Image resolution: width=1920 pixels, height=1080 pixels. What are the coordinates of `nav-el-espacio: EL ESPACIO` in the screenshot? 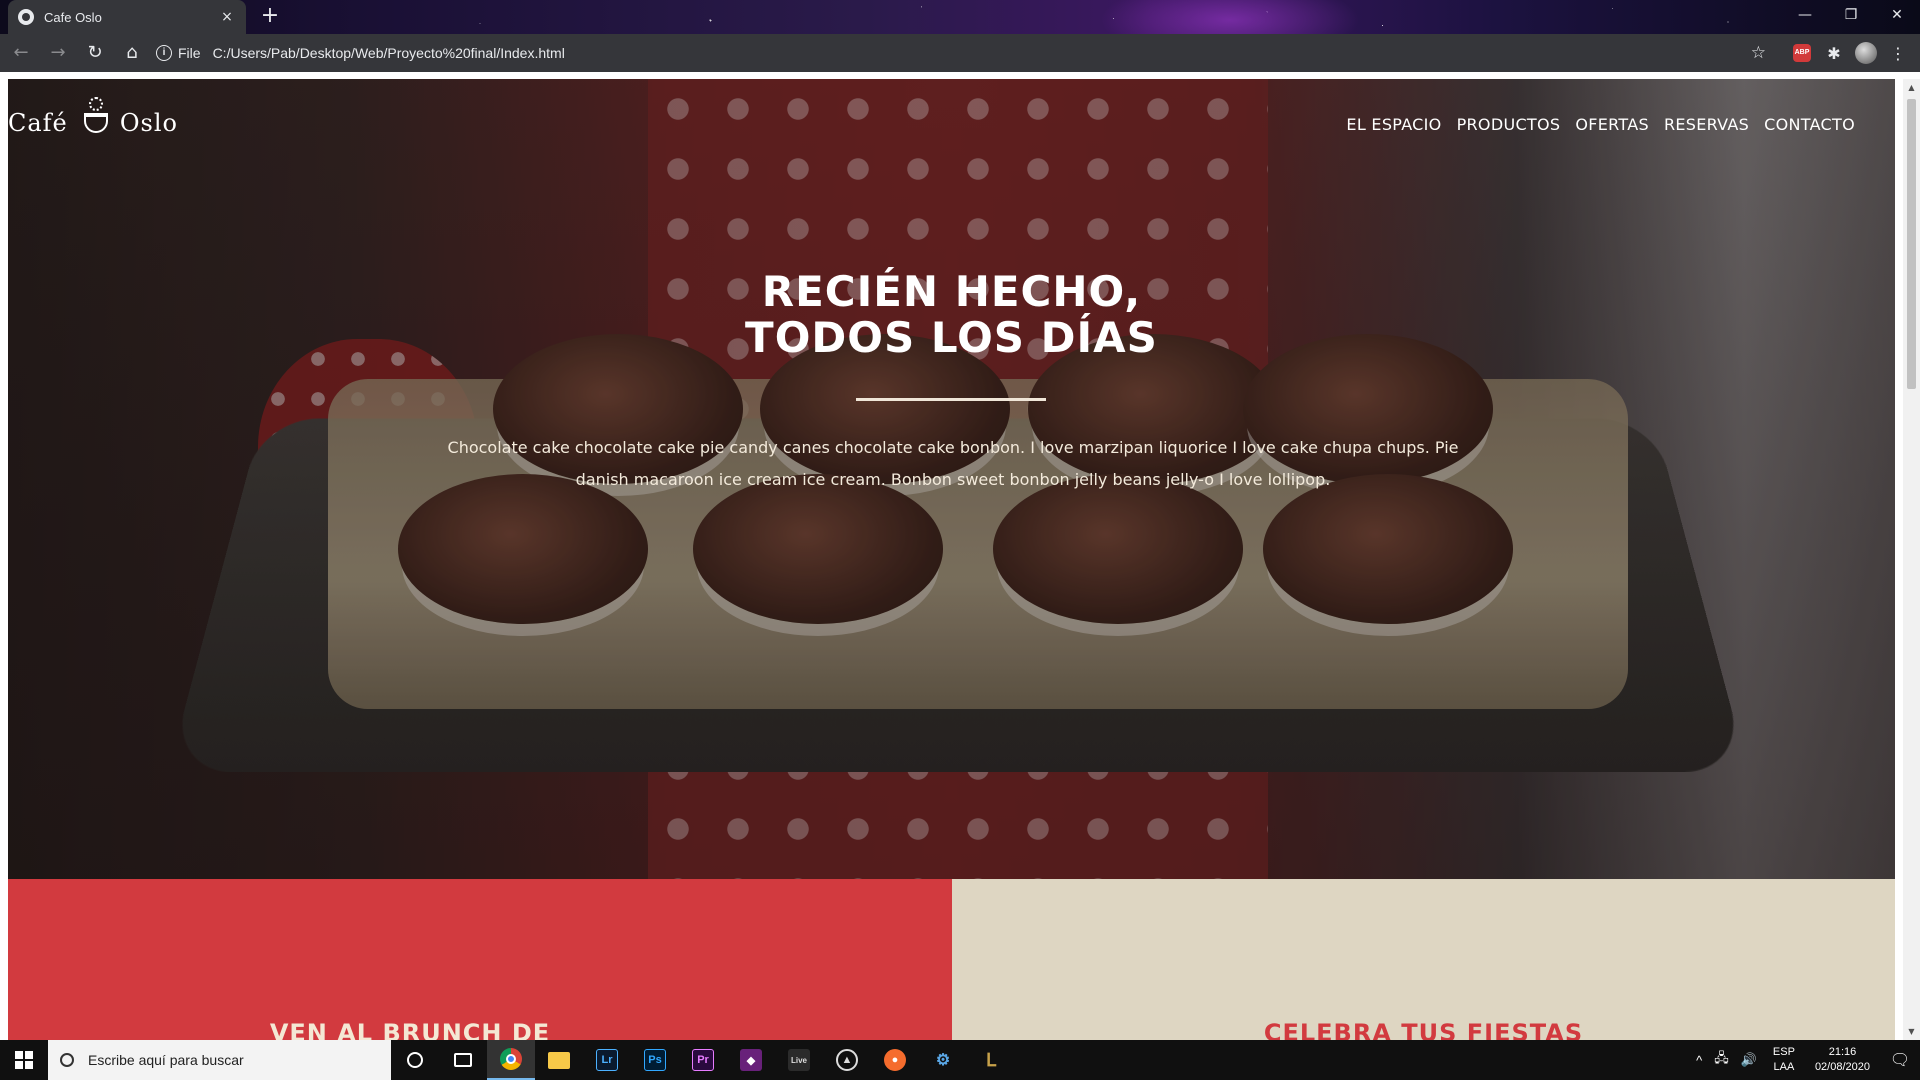 It's located at (1393, 124).